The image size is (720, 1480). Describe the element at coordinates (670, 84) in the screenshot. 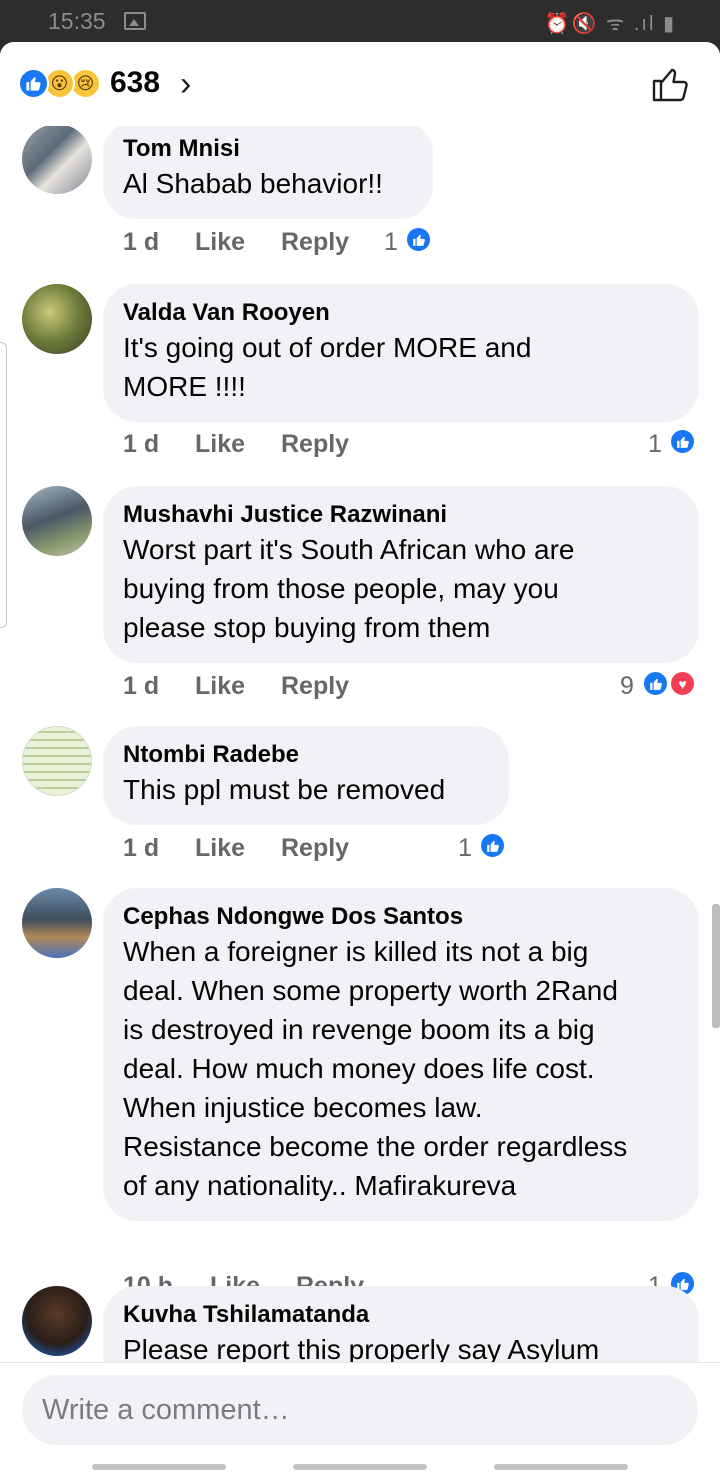

I see `like-outline-icon` at that location.